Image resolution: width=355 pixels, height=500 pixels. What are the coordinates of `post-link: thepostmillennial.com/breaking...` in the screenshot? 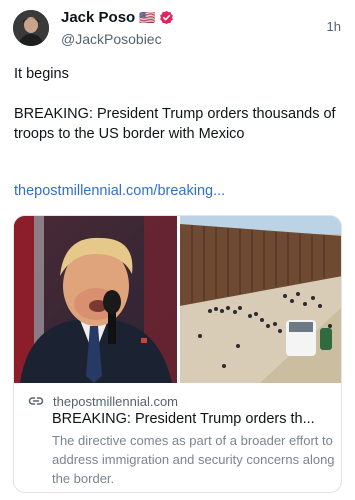 It's located at (119, 191).